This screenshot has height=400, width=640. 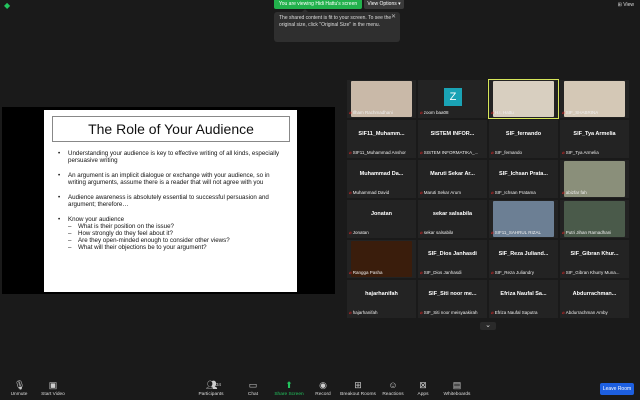 I want to click on participant-name-label: ⌀SIF_Ichsan Pratama, so click(x=513, y=193).